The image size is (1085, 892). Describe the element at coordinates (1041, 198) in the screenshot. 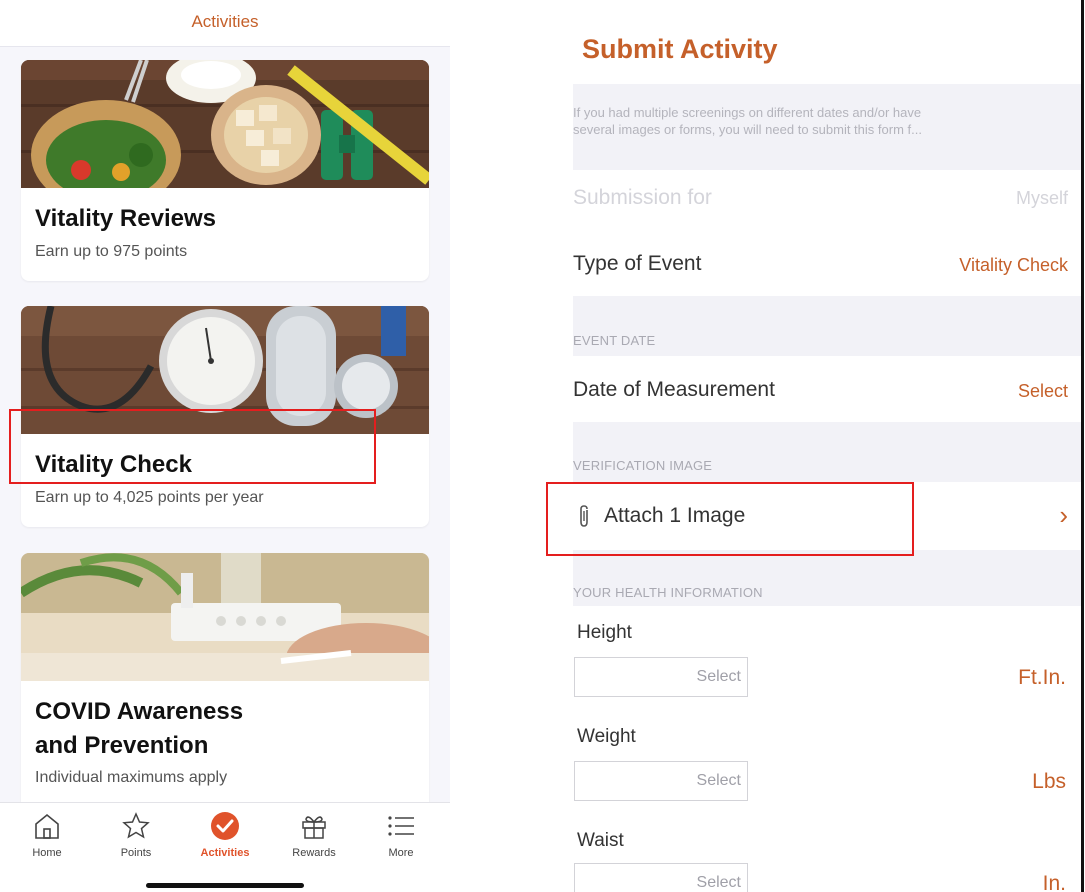

I see `submission-for-value: Myself` at that location.